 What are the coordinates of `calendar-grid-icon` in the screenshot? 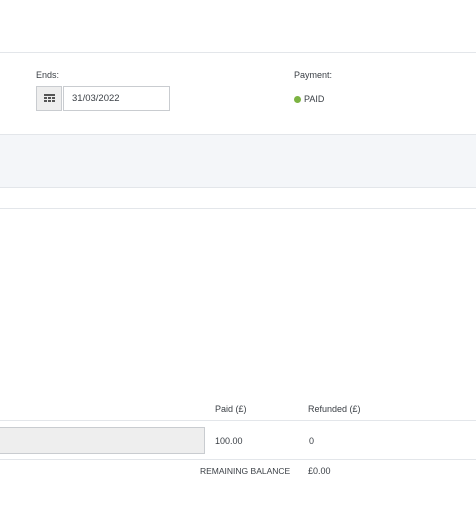 It's located at (49, 97).